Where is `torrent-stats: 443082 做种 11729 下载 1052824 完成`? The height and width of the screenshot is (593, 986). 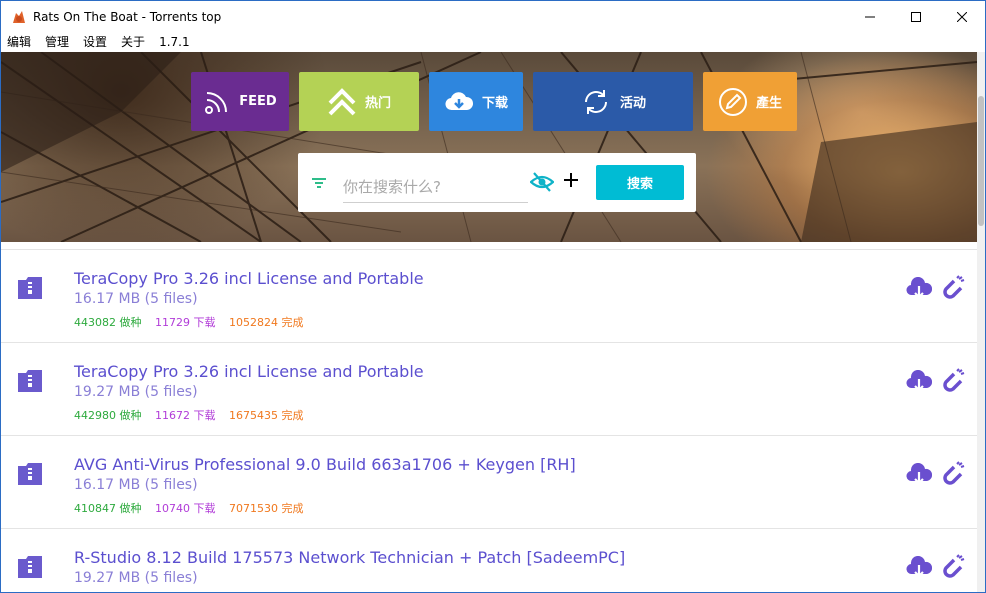 torrent-stats: 443082 做种 11729 下载 1052824 完成 is located at coordinates (189, 322).